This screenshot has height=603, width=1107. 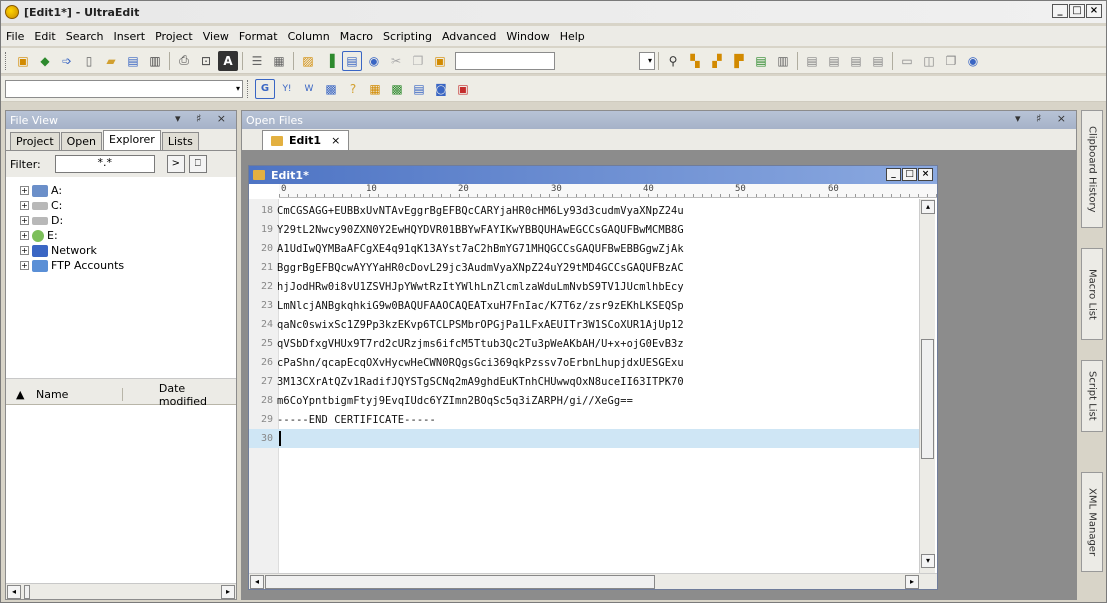 What do you see at coordinates (335, 140) in the screenshot?
I see `tab-close-icon: ×` at bounding box center [335, 140].